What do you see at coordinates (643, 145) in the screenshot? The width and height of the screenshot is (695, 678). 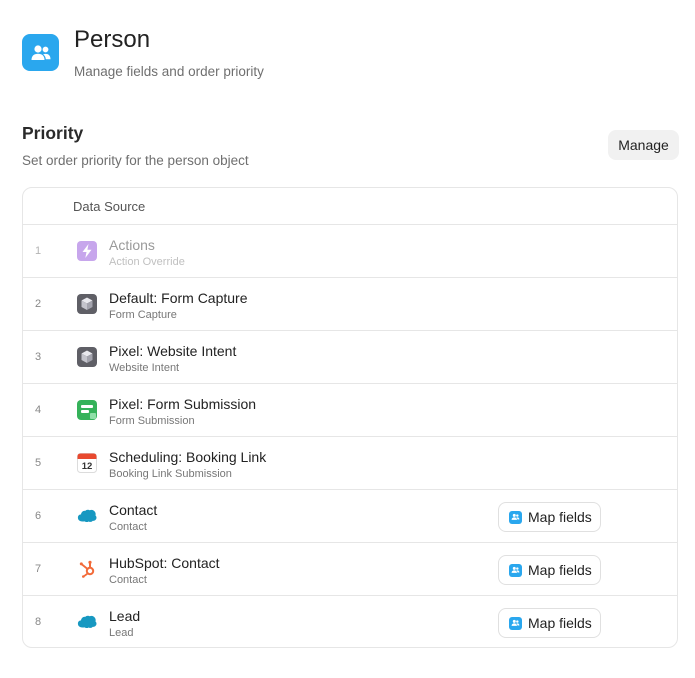 I see `manage-button: Manage` at bounding box center [643, 145].